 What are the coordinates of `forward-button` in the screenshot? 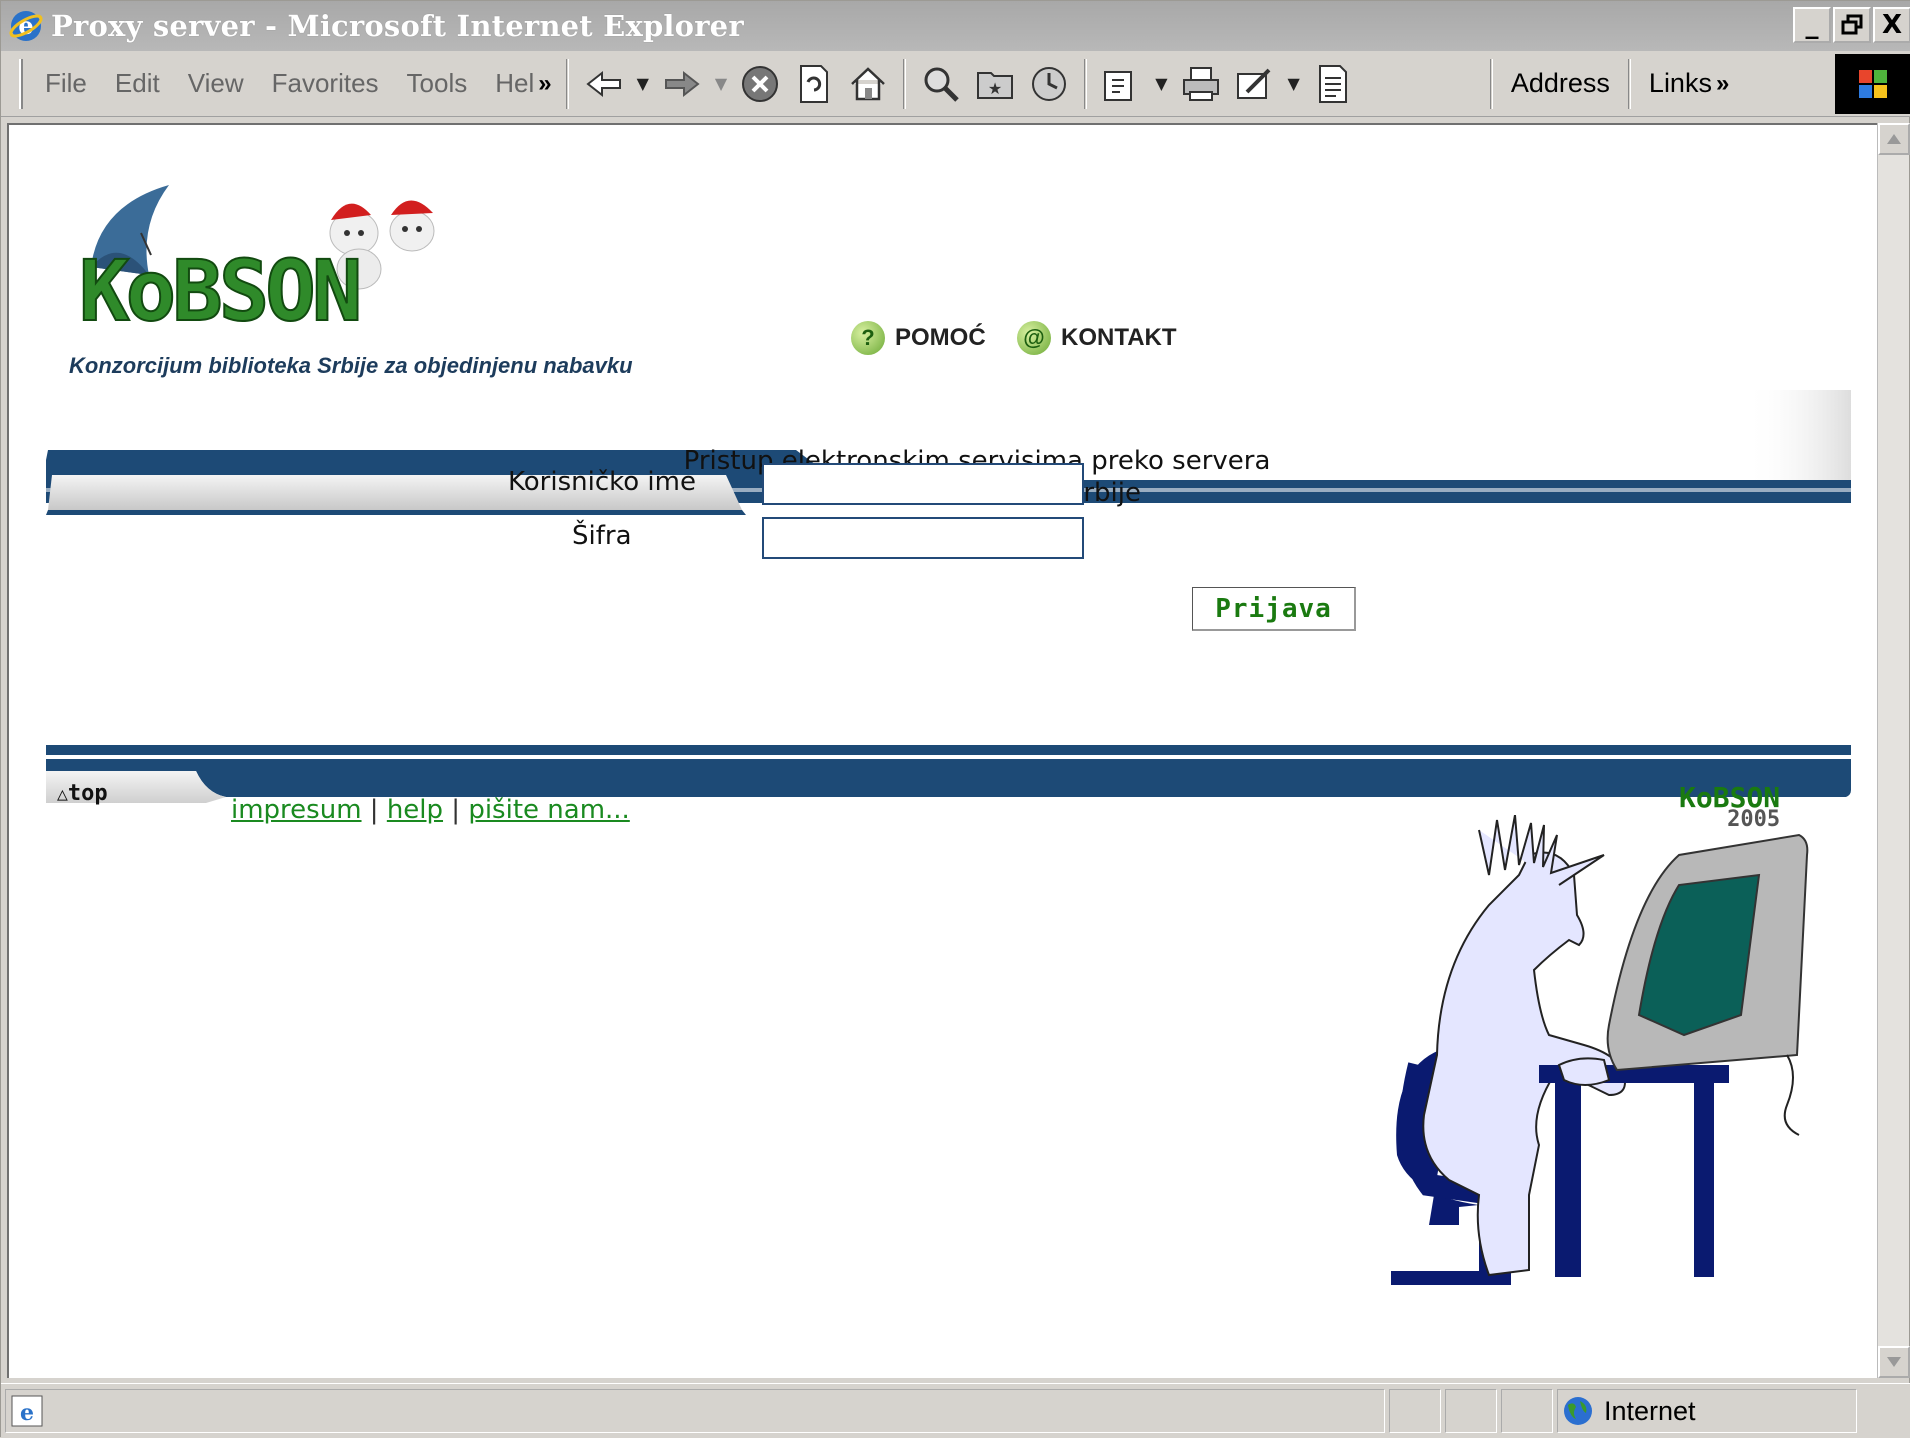 It's located at (682, 84).